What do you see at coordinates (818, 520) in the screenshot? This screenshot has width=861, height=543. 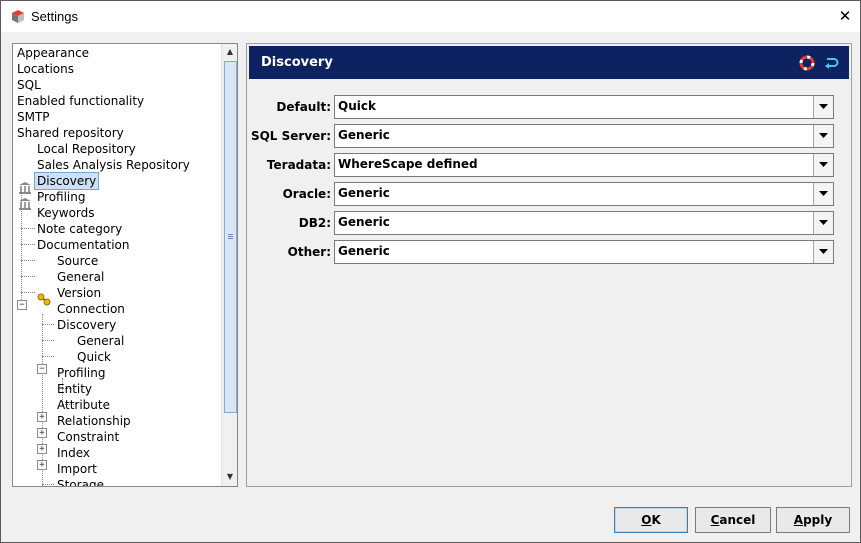 I see `apply-label-rest: pply` at bounding box center [818, 520].